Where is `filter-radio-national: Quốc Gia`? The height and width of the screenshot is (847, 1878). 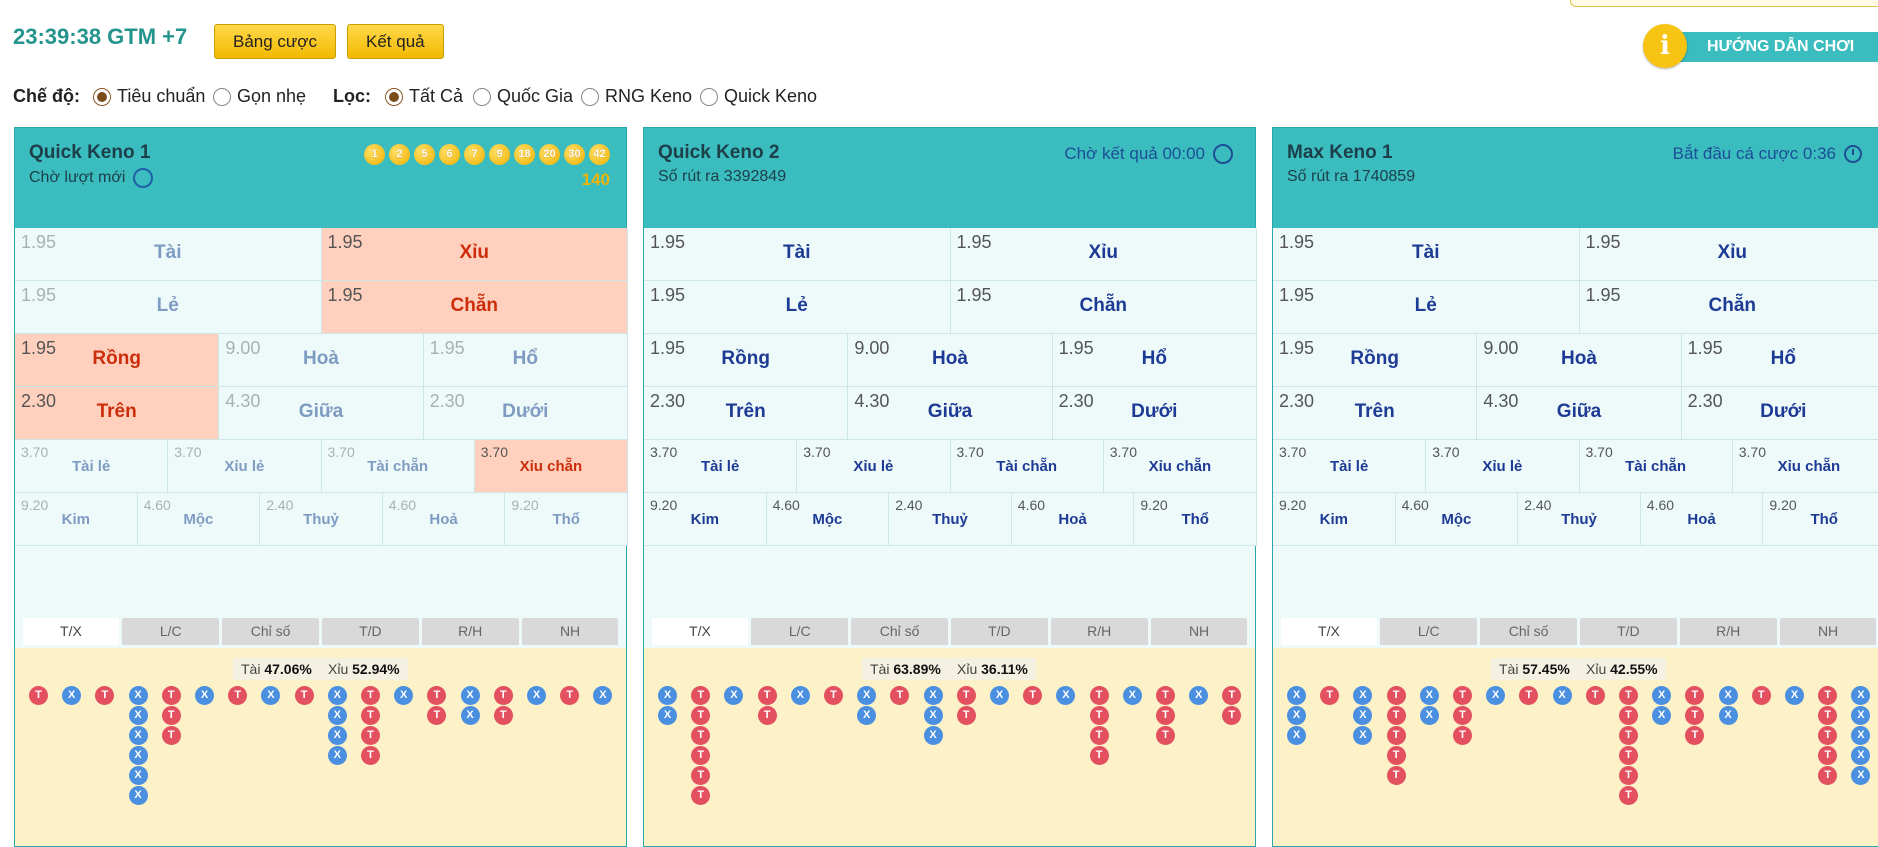
filter-radio-national: Quốc Gia is located at coordinates (523, 96).